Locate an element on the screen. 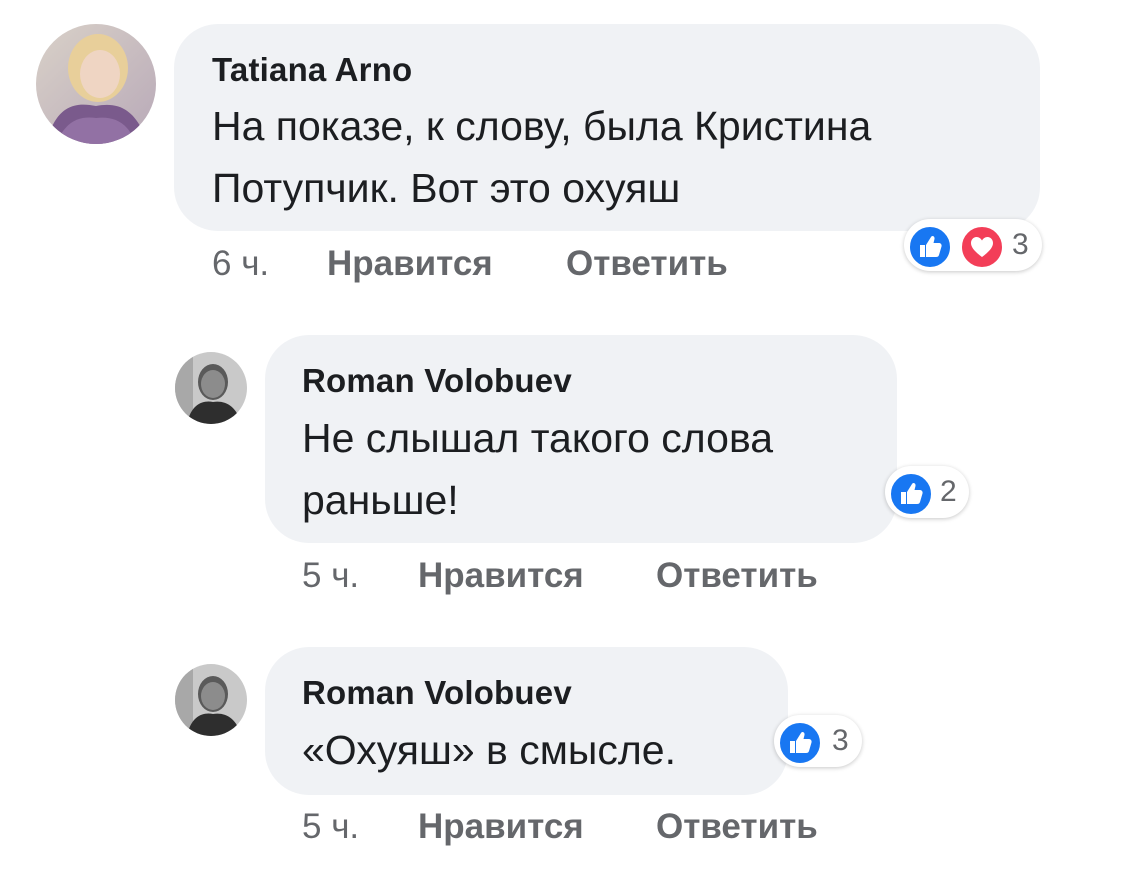  reactions-summary: 3 is located at coordinates (818, 741).